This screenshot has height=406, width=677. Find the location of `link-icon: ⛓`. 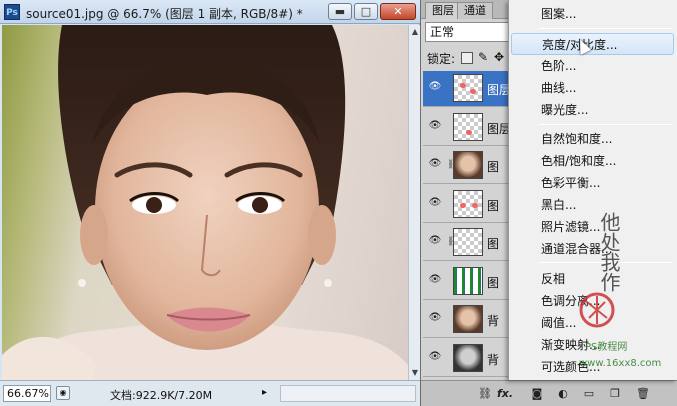

link-icon: ⛓ is located at coordinates (485, 394).